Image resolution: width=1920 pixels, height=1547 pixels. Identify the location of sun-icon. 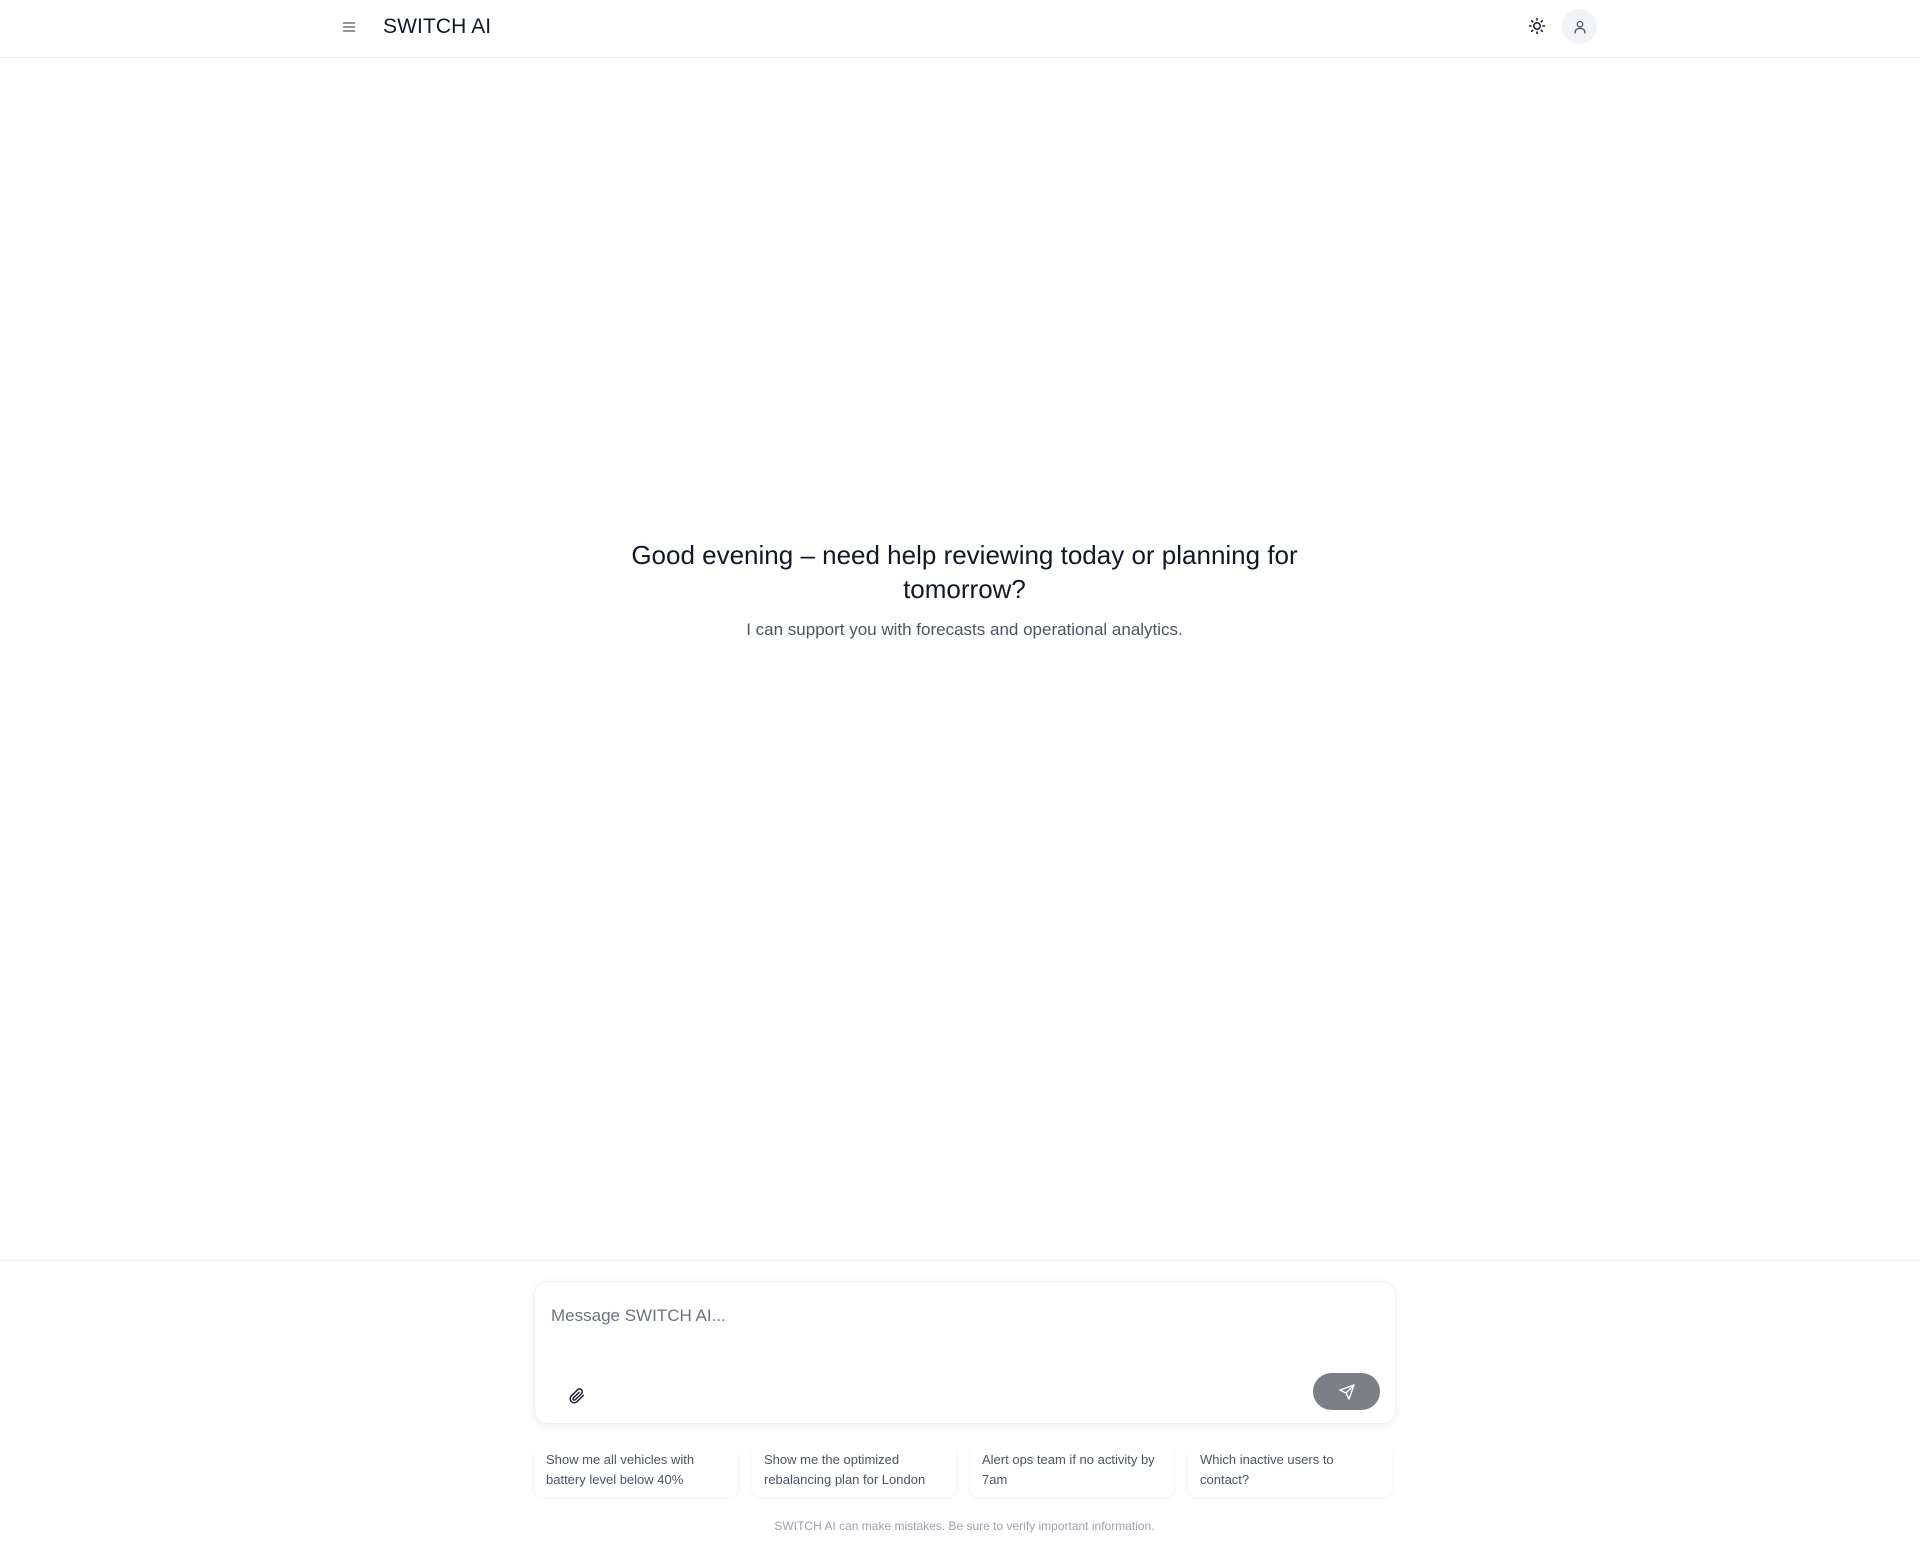
(1537, 26).